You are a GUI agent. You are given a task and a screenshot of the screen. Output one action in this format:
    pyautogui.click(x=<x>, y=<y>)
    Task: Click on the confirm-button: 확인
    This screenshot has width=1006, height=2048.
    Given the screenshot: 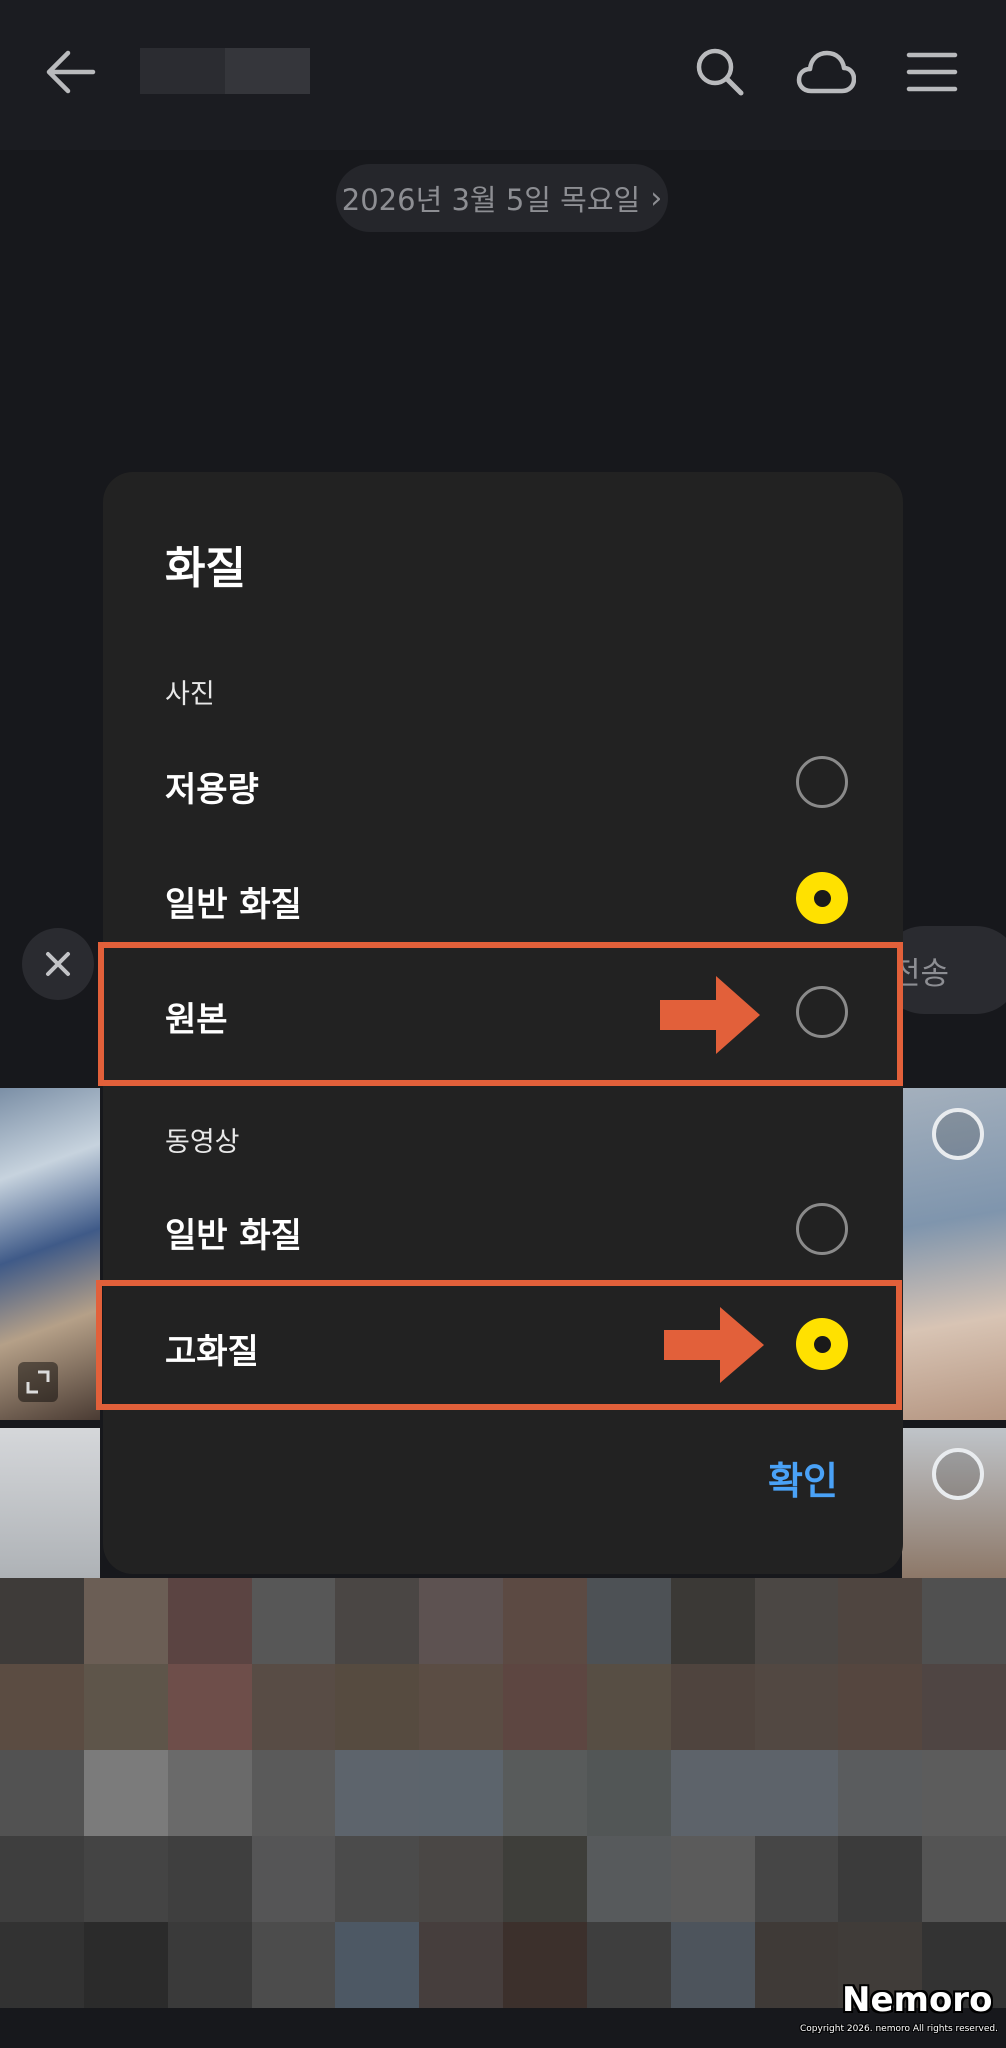 What is the action you would take?
    pyautogui.click(x=803, y=1477)
    